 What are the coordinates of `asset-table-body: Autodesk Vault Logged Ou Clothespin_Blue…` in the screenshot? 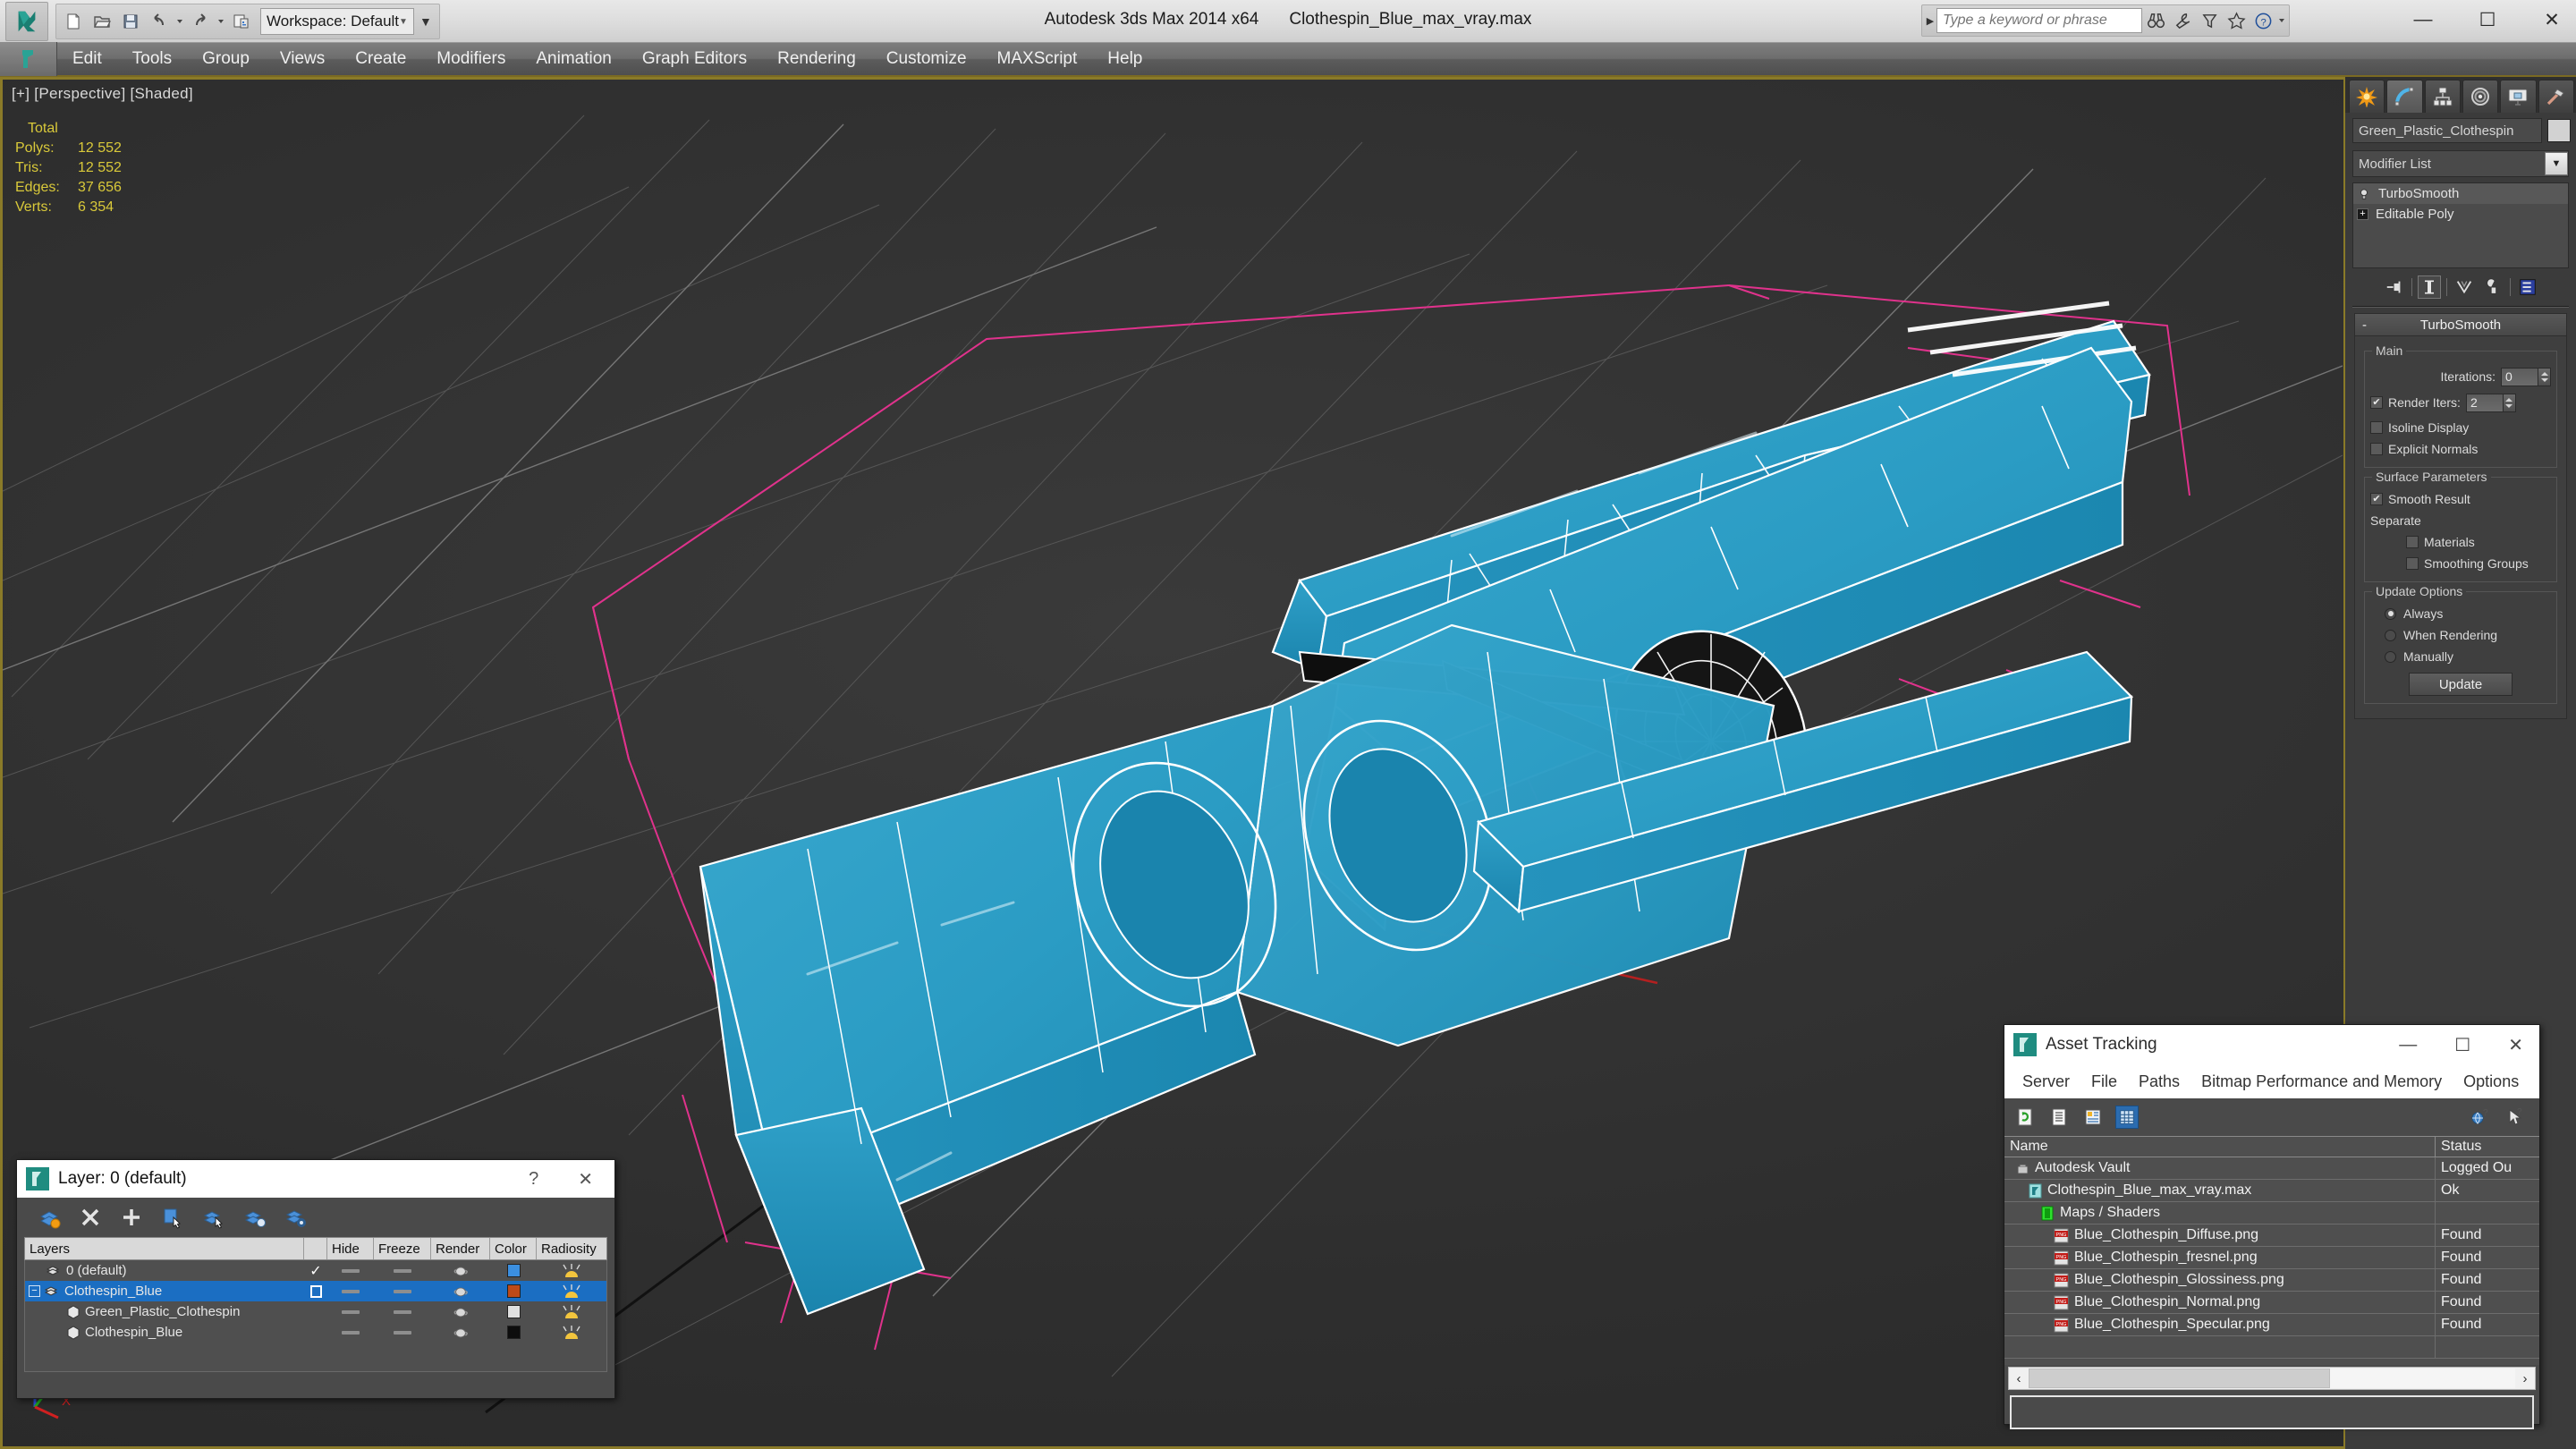 It's located at (2271, 1261).